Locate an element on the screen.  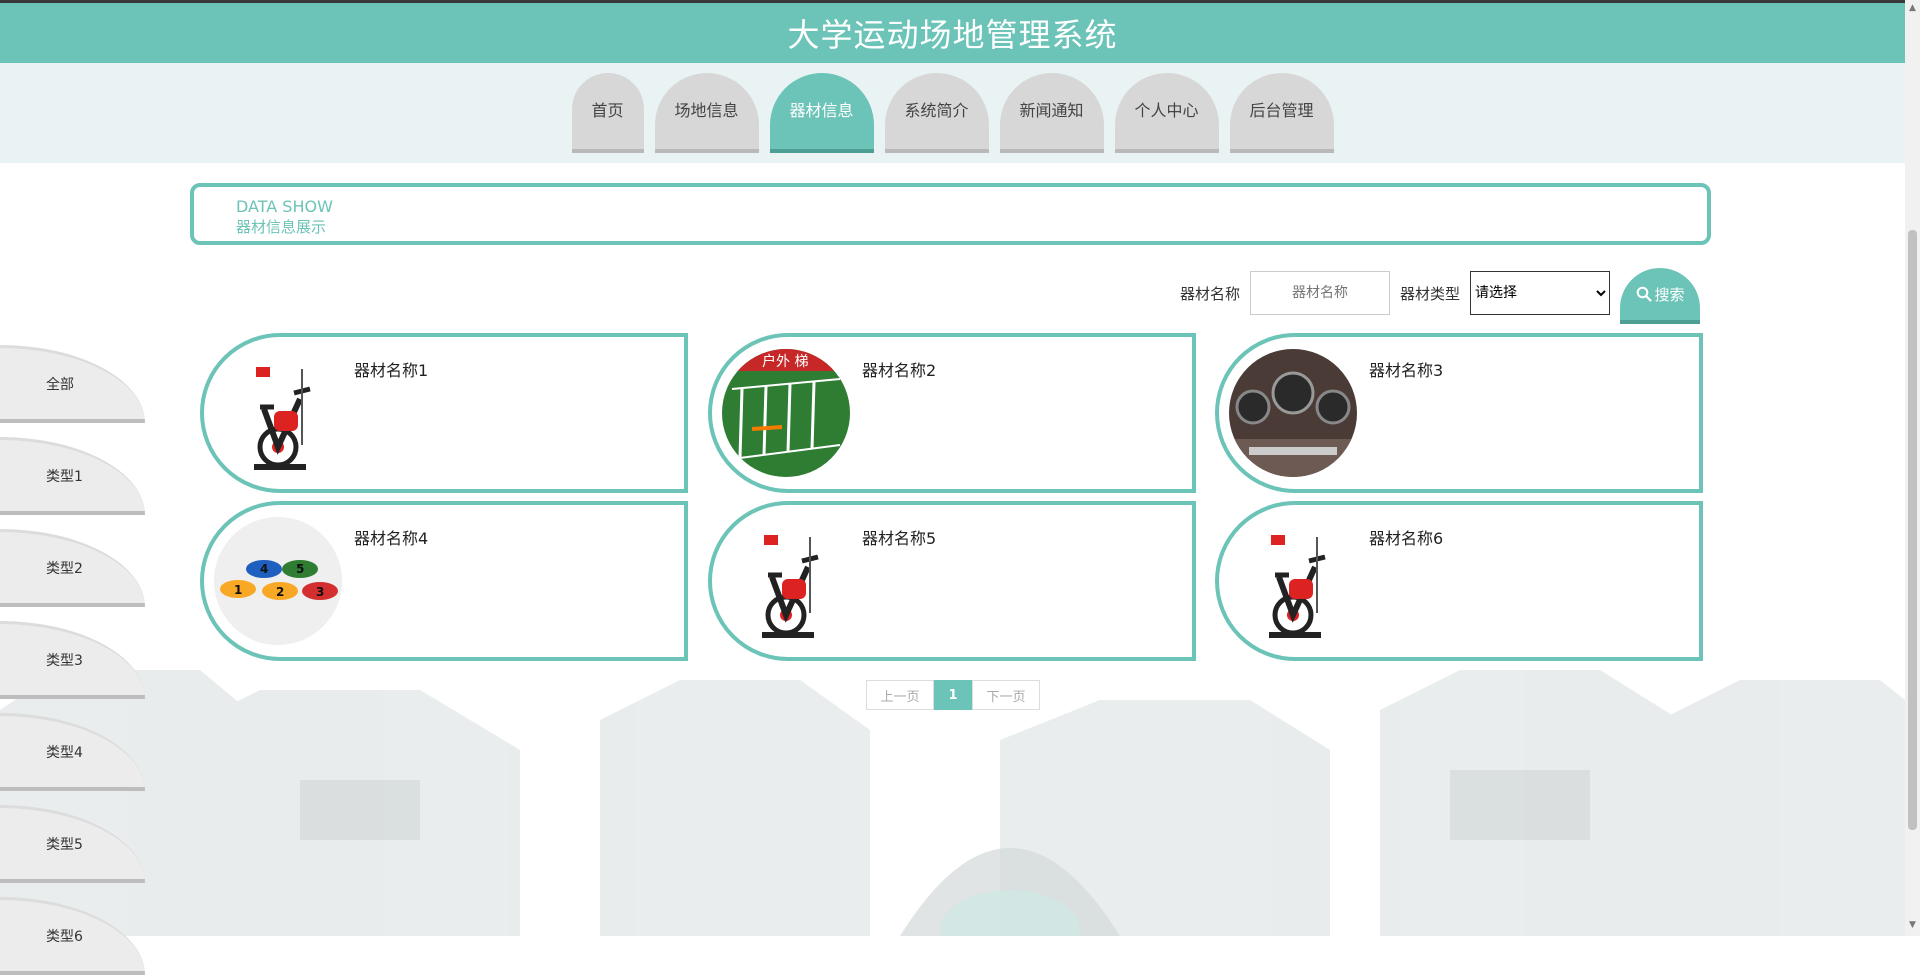
nav-equipment-info: 器材信息 is located at coordinates (821, 113).